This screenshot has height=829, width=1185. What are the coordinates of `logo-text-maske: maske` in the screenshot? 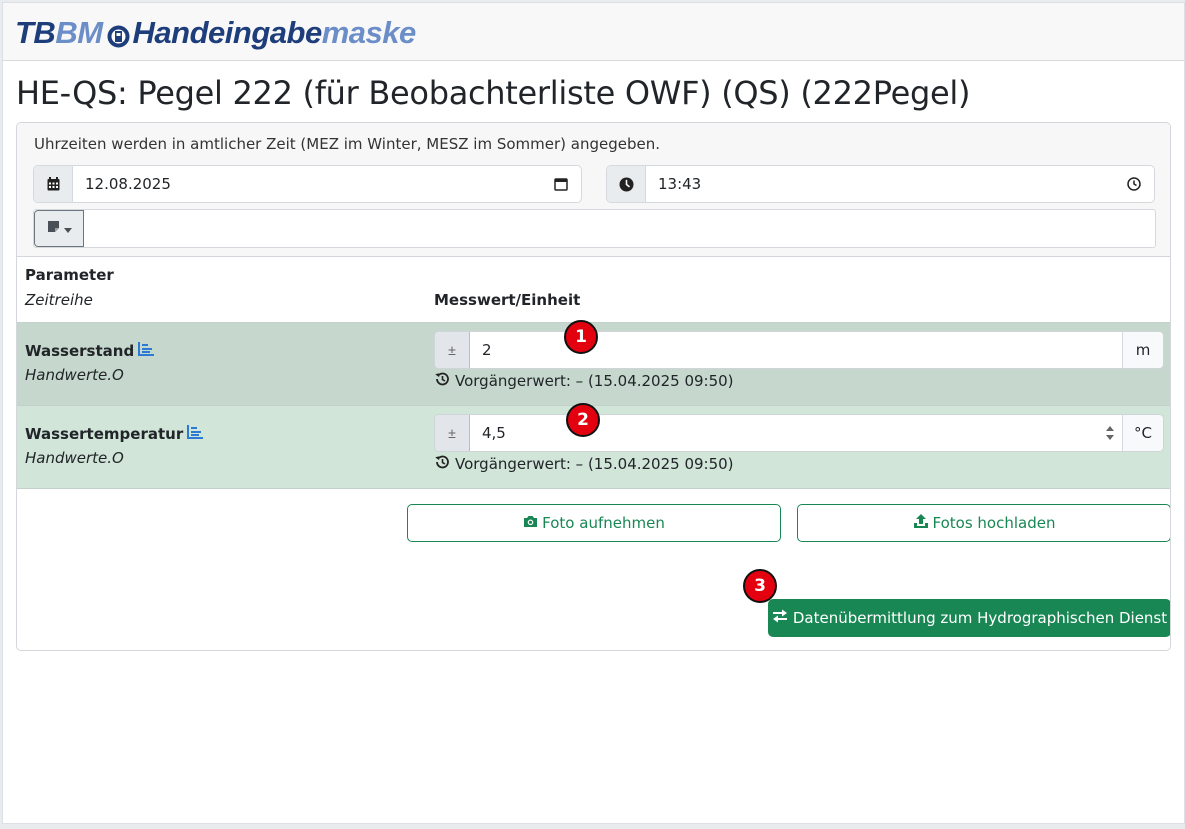 It's located at (369, 32).